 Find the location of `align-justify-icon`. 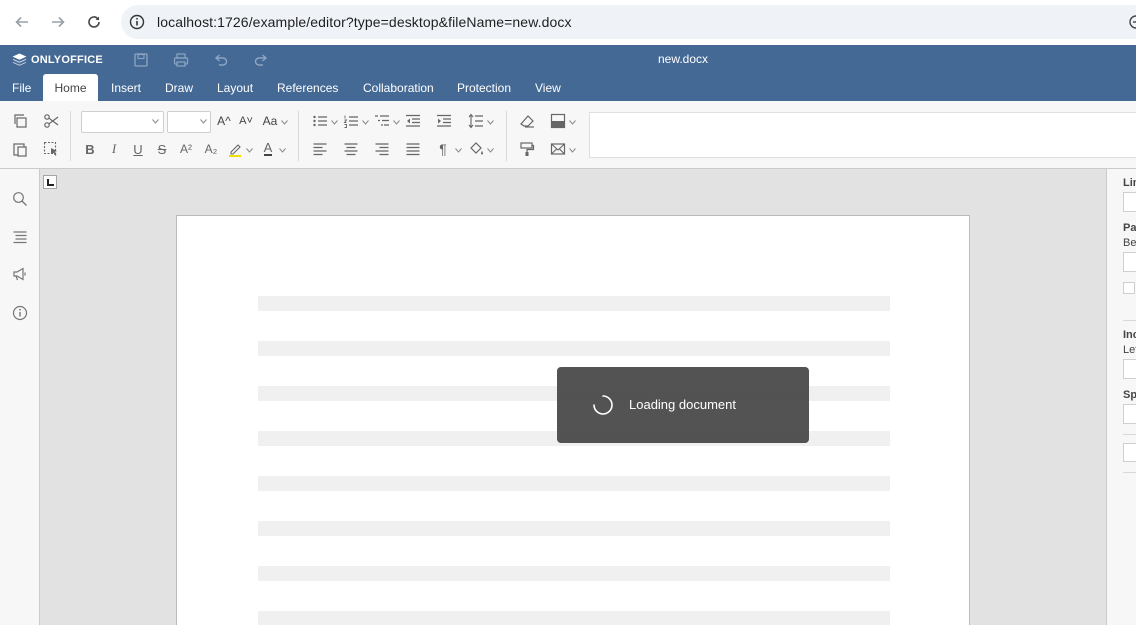

align-justify-icon is located at coordinates (413, 149).